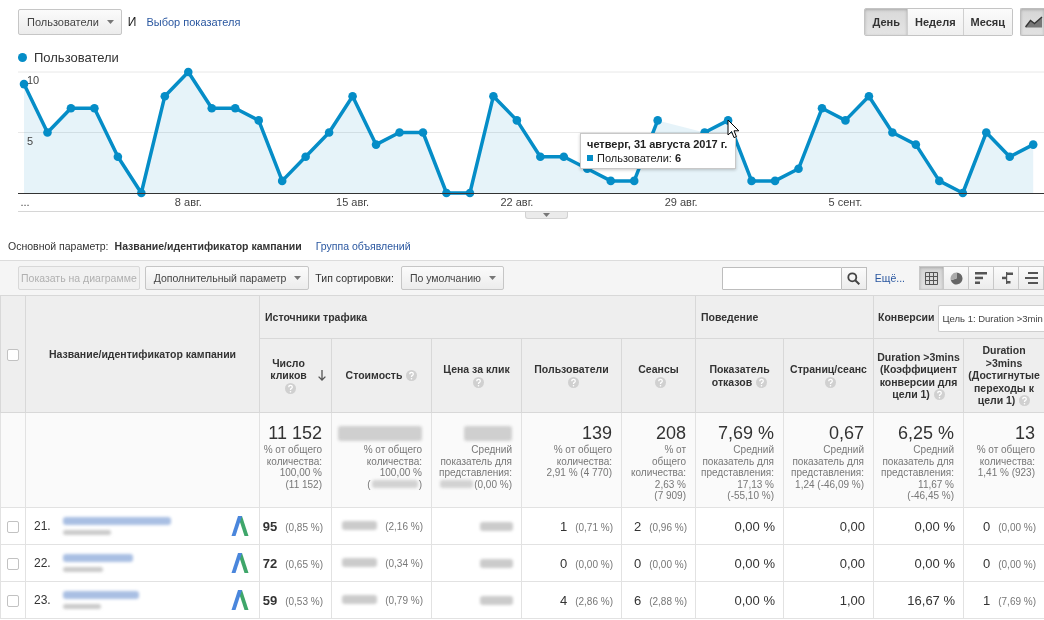 Image resolution: width=1044 pixels, height=620 pixels. Describe the element at coordinates (852, 563) in the screenshot. I see `cell-value: 0,00` at that location.